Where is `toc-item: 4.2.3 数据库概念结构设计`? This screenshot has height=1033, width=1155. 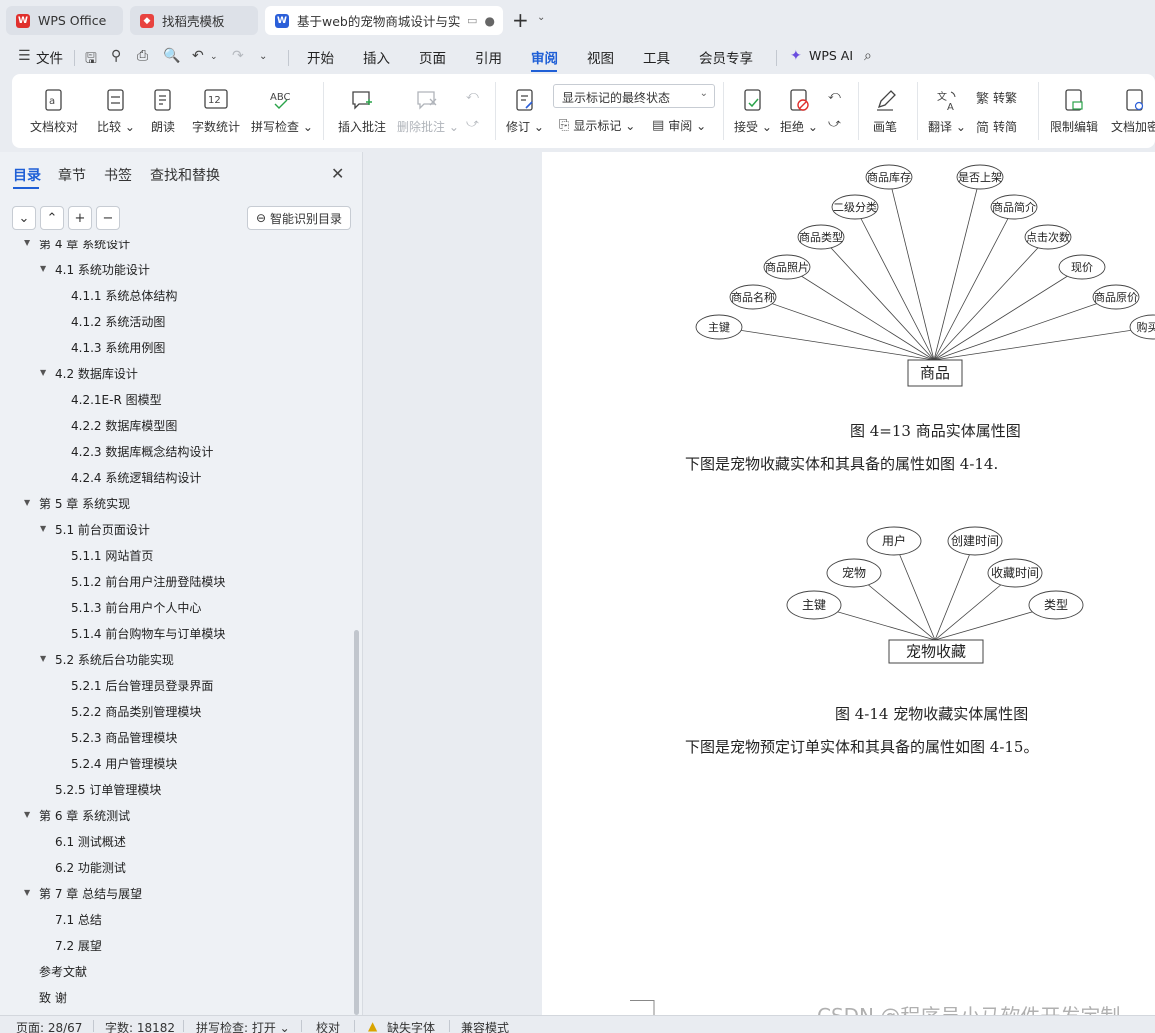
toc-item: 4.2.3 数据库概念结构设计 is located at coordinates (142, 451).